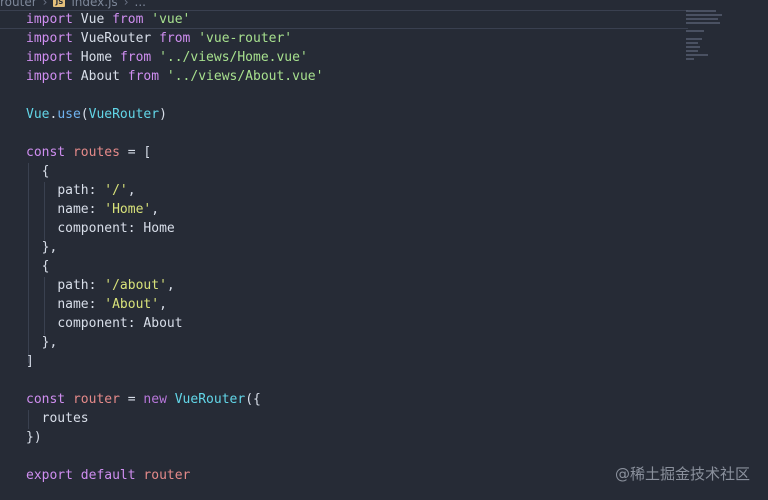  Describe the element at coordinates (159, 38) in the screenshot. I see `code-line-2: import VueRouter from 'vue-router'` at that location.